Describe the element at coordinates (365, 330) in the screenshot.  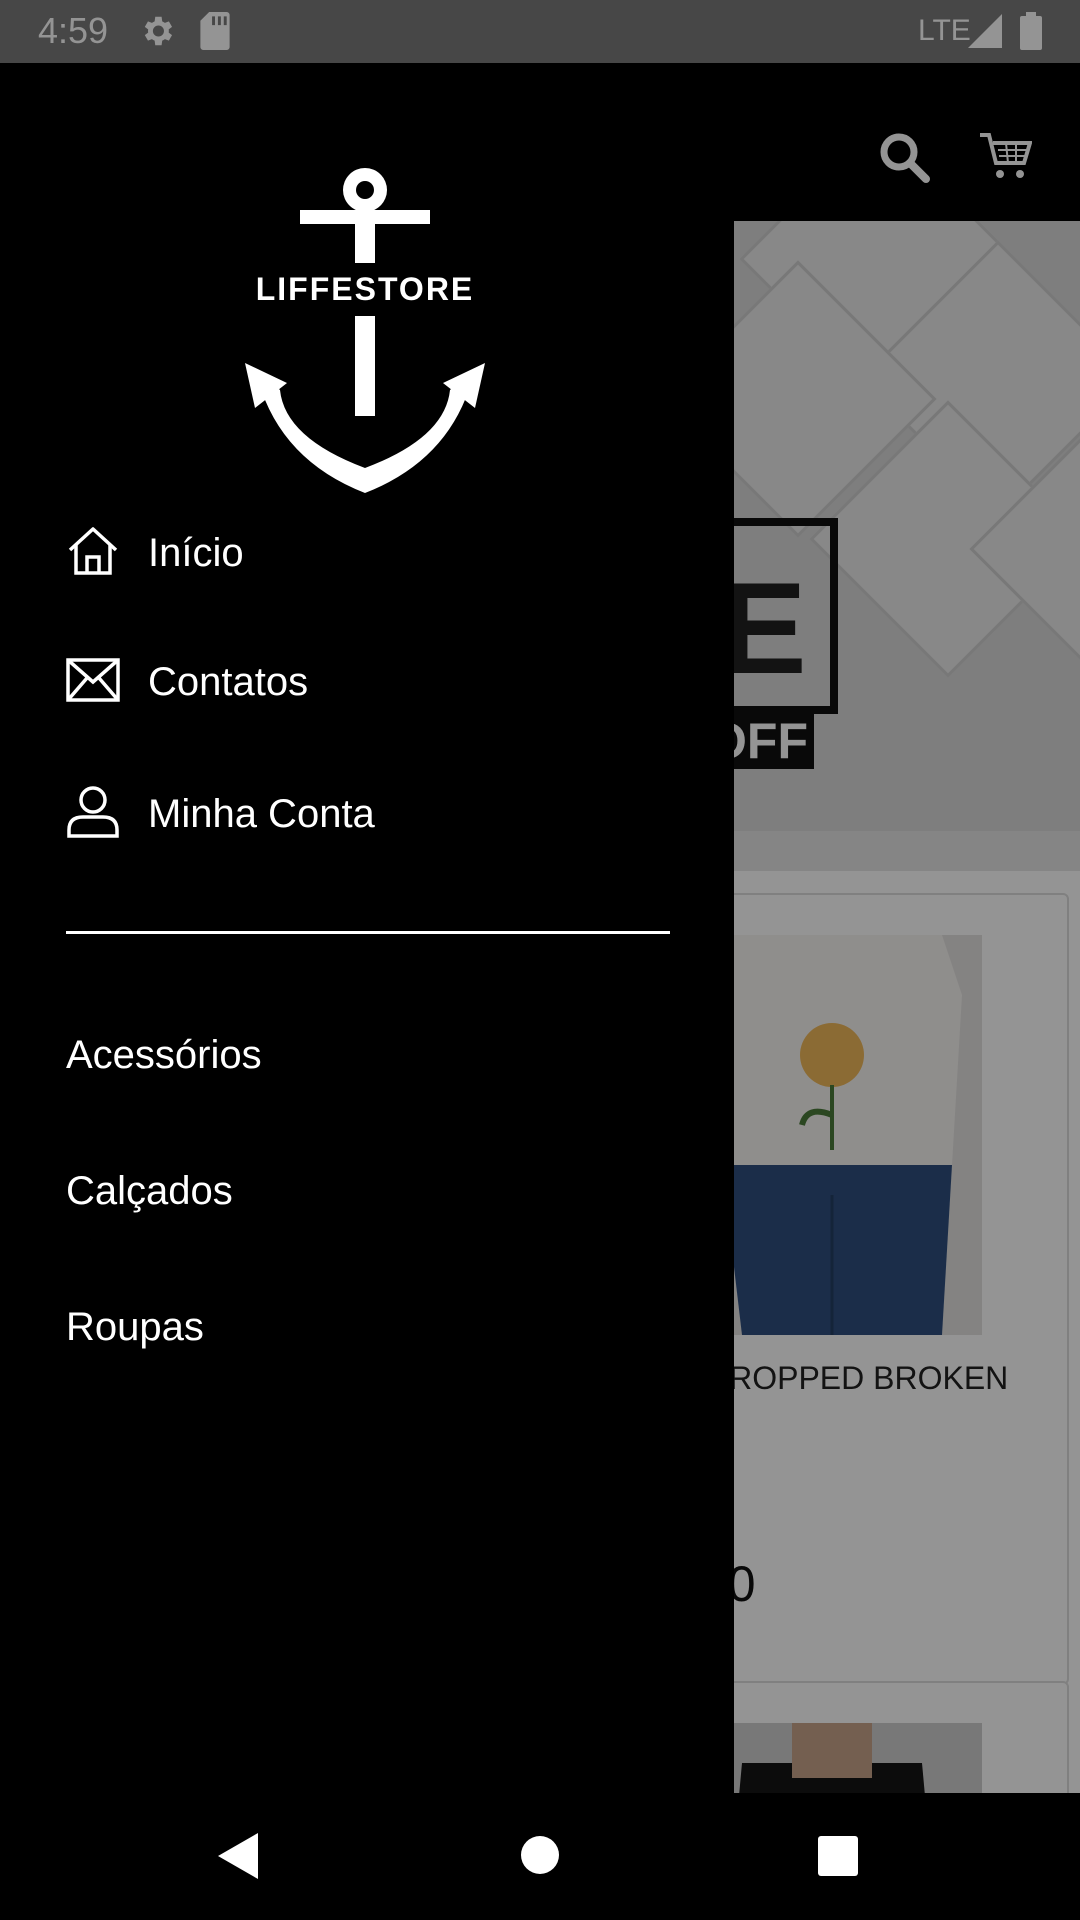
I see `store-logo: LIFFESTORE` at that location.